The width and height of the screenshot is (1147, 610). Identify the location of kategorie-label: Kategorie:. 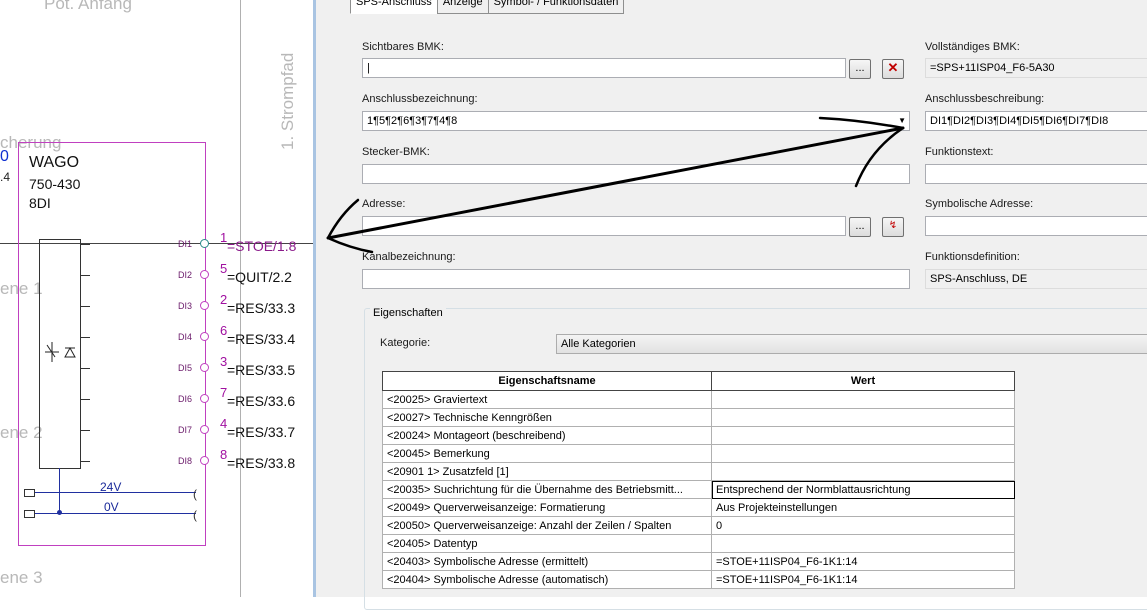
(405, 343).